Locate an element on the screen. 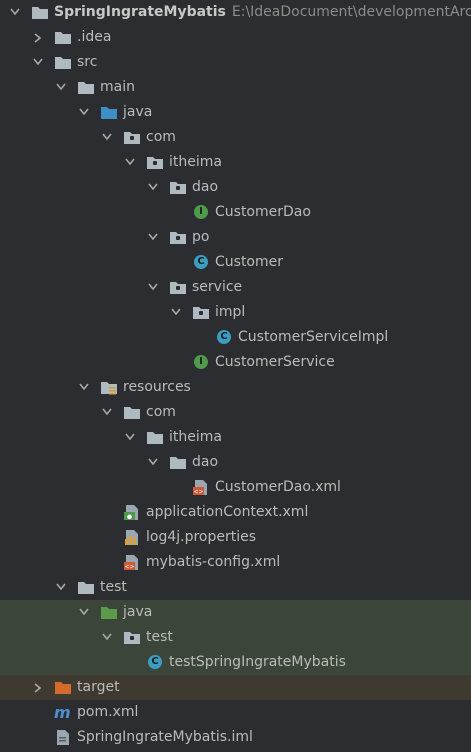  tree-row: I CustomerDao is located at coordinates (235, 212).